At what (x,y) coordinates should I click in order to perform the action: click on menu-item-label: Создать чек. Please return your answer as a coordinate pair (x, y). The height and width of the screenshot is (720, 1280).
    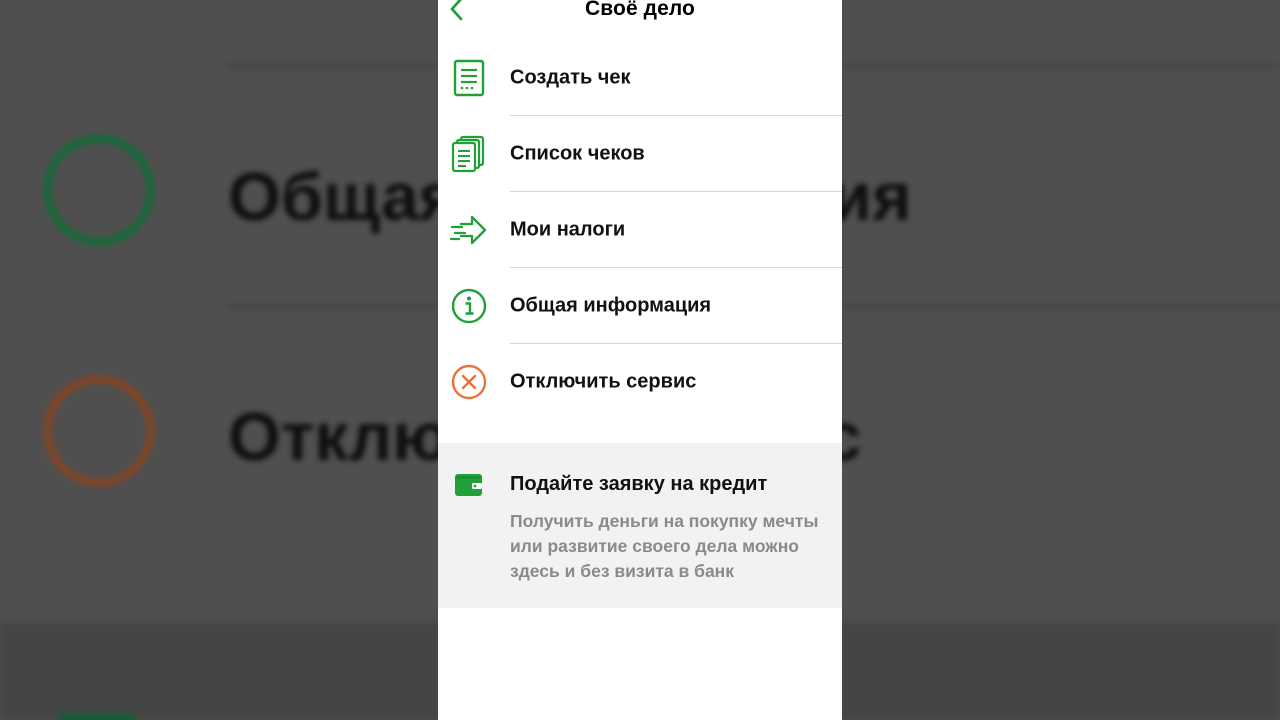
    Looking at the image, I should click on (570, 77).